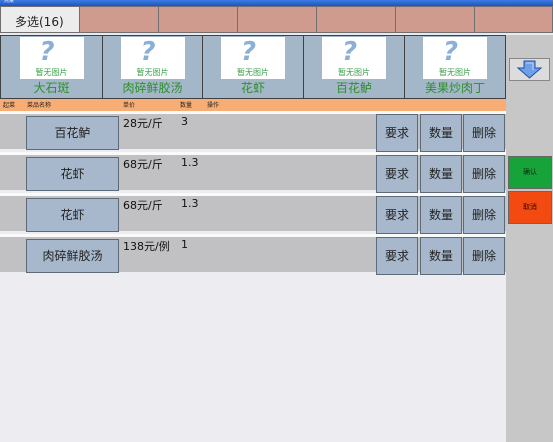  Describe the element at coordinates (129, 105) in the screenshot. I see `column-price: 单价` at that location.